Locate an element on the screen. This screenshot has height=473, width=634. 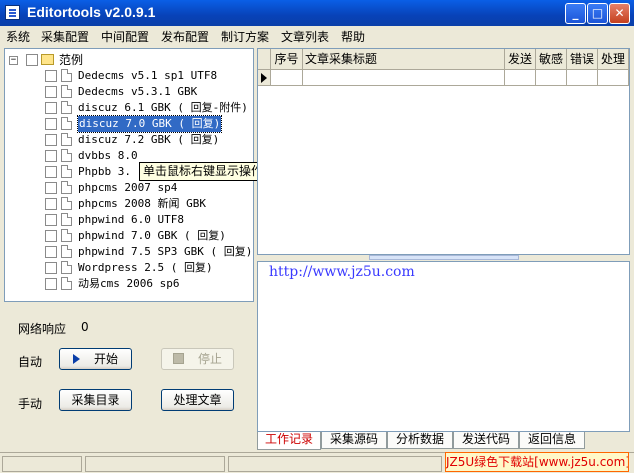
col-process: 处理 is located at coordinates (613, 59).